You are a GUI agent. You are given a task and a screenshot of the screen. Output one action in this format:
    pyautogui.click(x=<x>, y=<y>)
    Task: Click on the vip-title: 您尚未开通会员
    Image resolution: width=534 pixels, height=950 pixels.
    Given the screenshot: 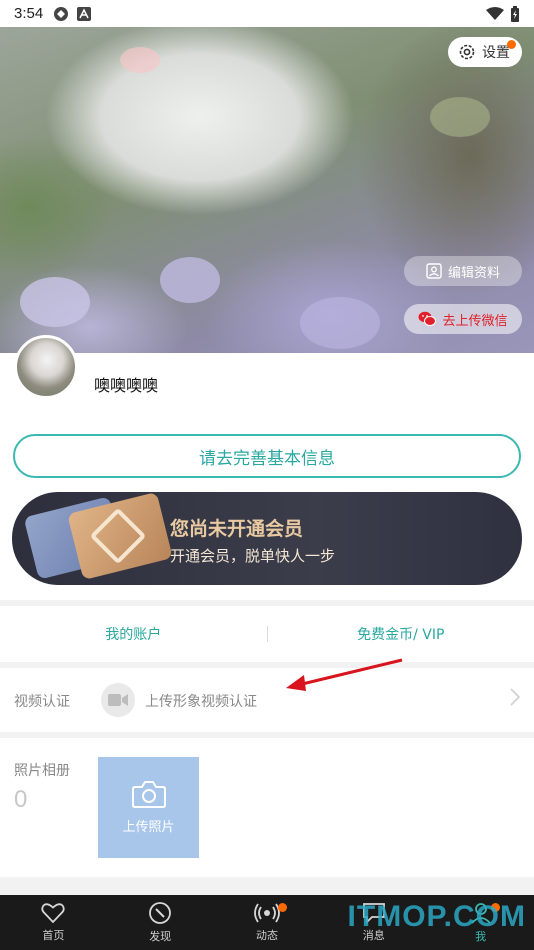 What is the action you would take?
    pyautogui.click(x=237, y=529)
    